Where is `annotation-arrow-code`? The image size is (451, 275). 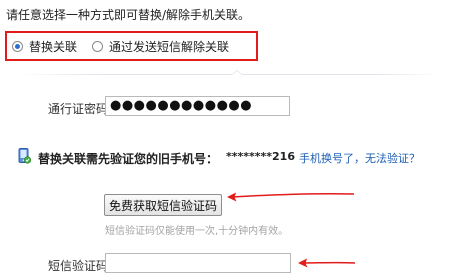
annotation-arrow-code is located at coordinates (327, 263).